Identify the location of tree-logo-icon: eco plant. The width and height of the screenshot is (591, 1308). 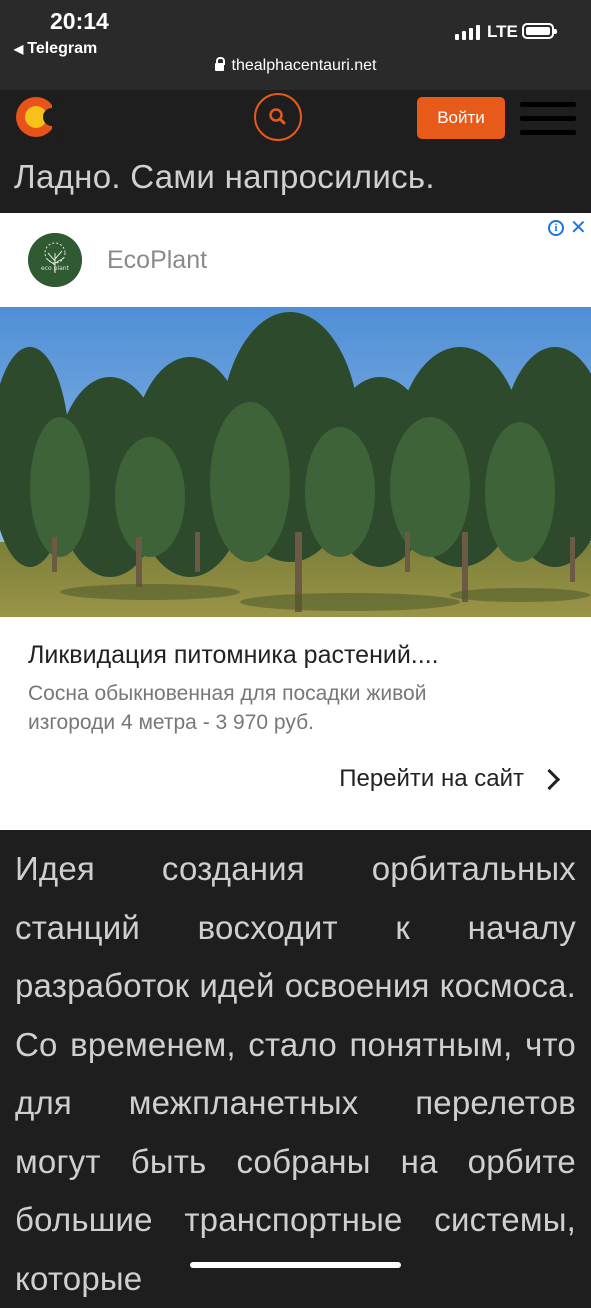
(55, 260).